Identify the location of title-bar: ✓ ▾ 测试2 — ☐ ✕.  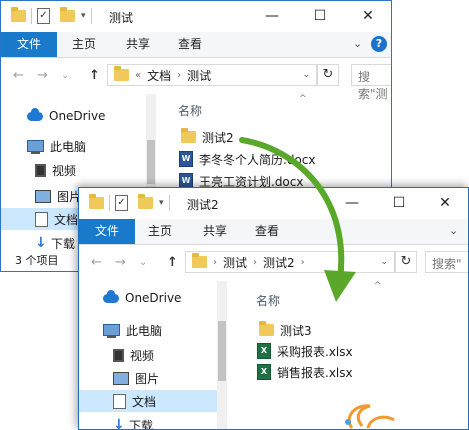
(273, 203).